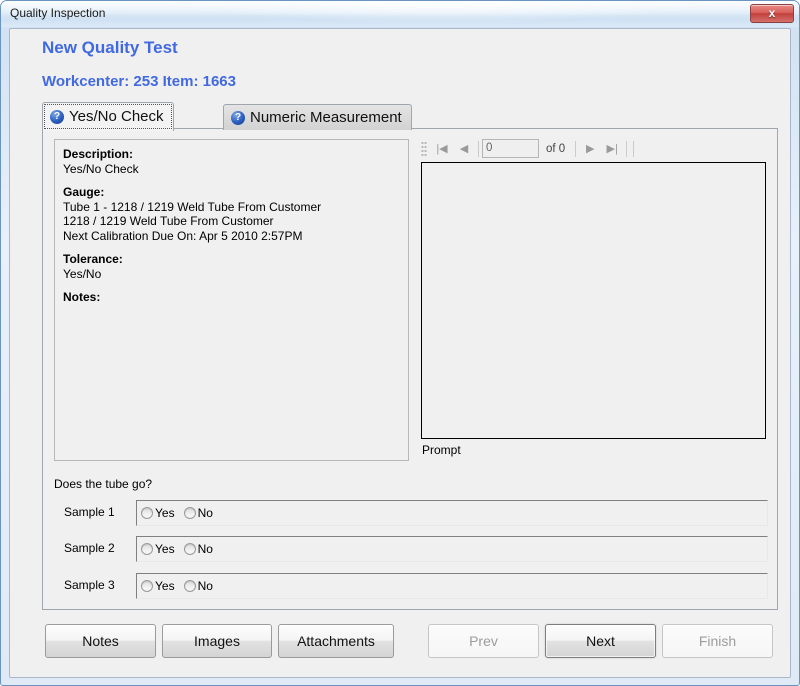  Describe the element at coordinates (326, 117) in the screenshot. I see `tab-label: Numeric Measurement` at that location.